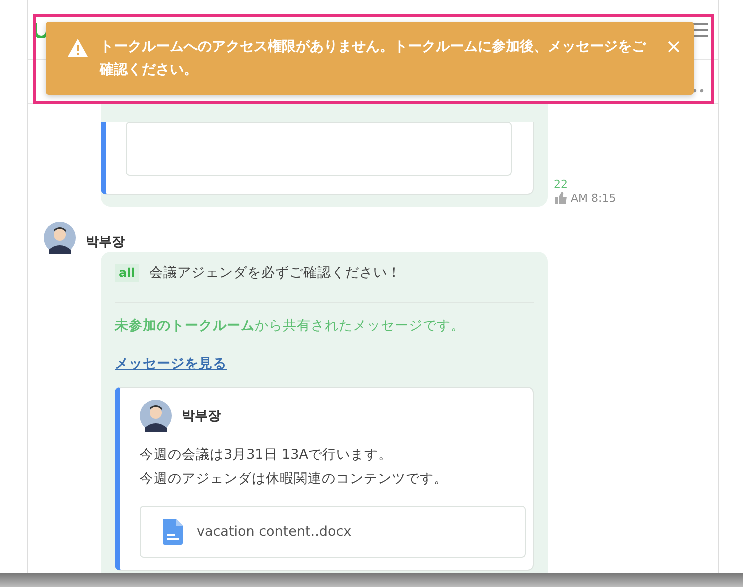 Image resolution: width=743 pixels, height=587 pixels. Describe the element at coordinates (674, 47) in the screenshot. I see `close-icon` at that location.